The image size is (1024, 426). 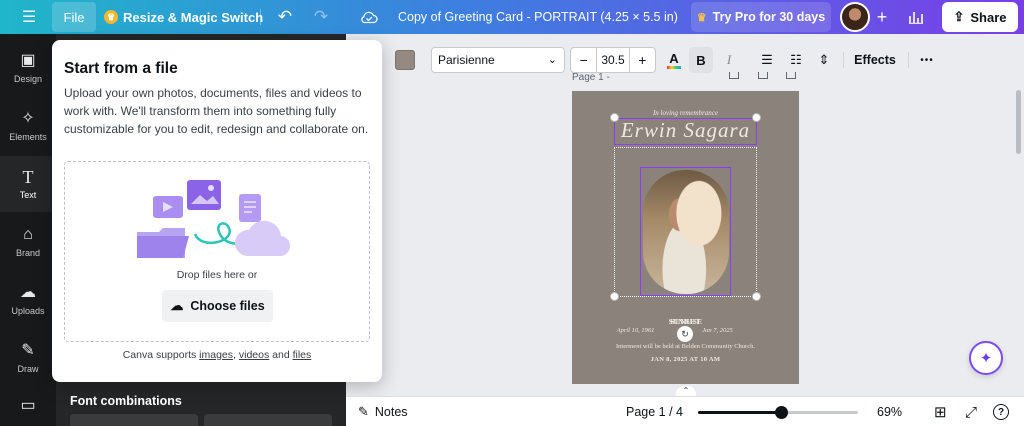 I want to click on portrait-photo, so click(x=686, y=232).